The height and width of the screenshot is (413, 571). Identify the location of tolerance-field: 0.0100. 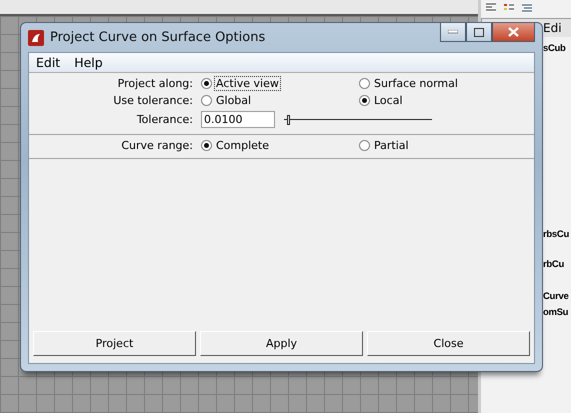
(238, 119).